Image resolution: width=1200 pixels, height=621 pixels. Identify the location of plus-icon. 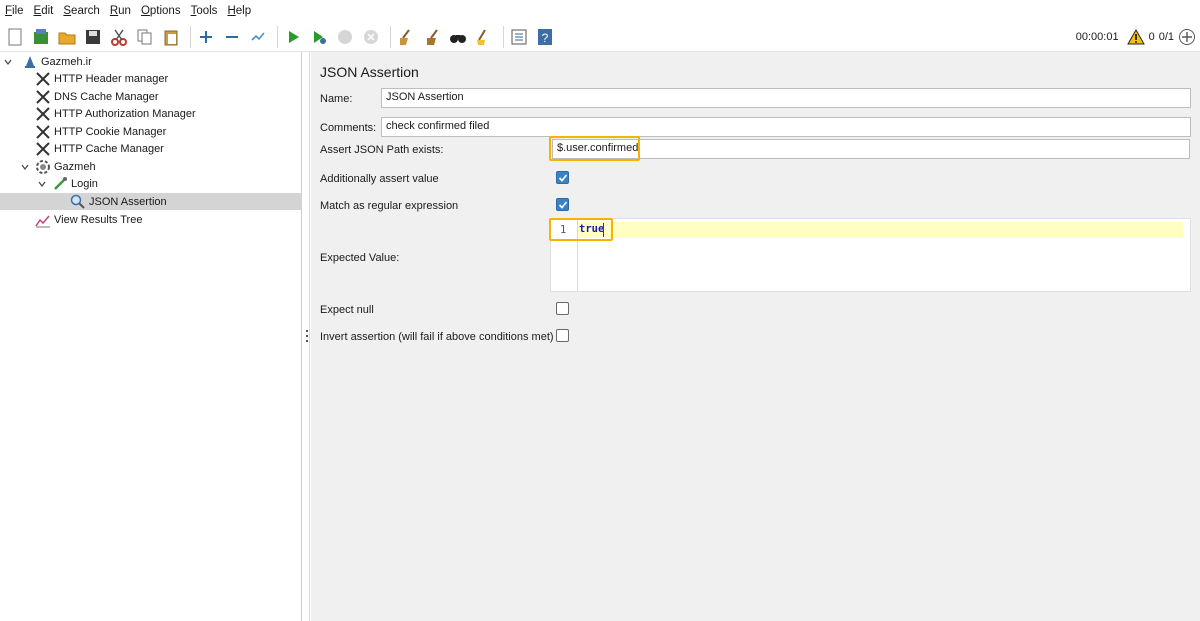
(206, 36).